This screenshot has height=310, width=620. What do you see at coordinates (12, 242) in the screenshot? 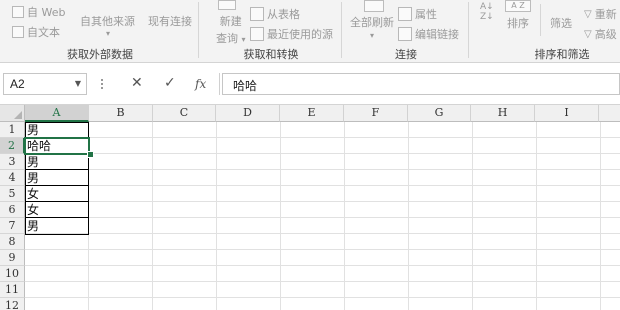
I see `row-header-8: 8` at bounding box center [12, 242].